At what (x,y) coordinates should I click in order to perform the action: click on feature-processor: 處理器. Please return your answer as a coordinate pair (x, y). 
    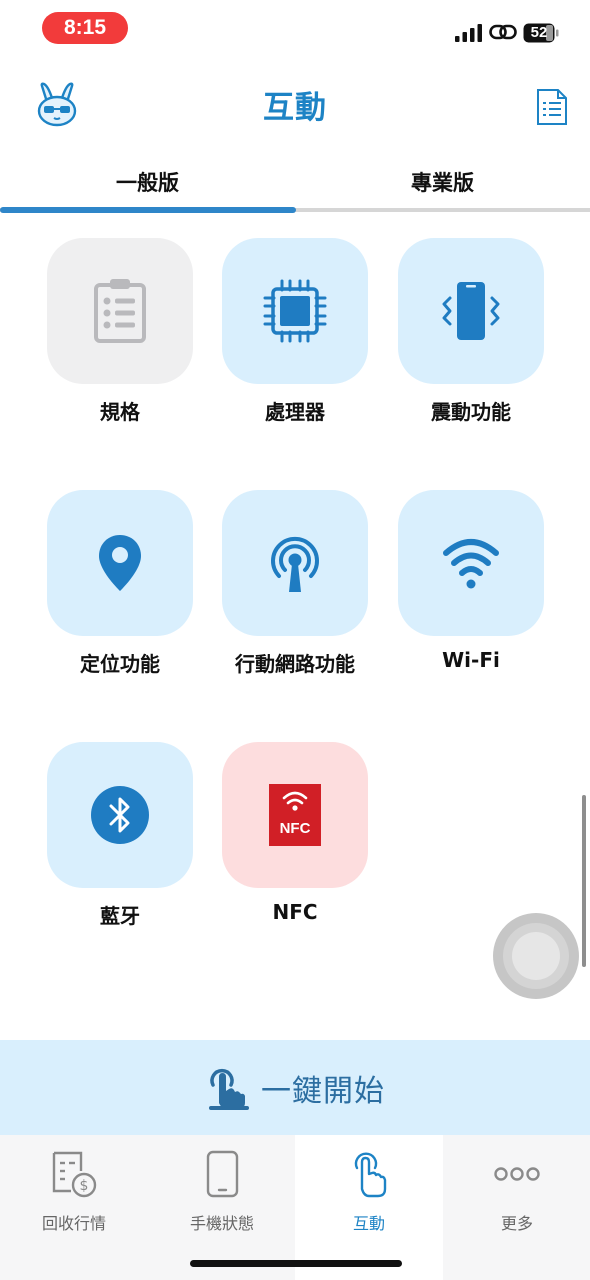
    Looking at the image, I should click on (295, 331).